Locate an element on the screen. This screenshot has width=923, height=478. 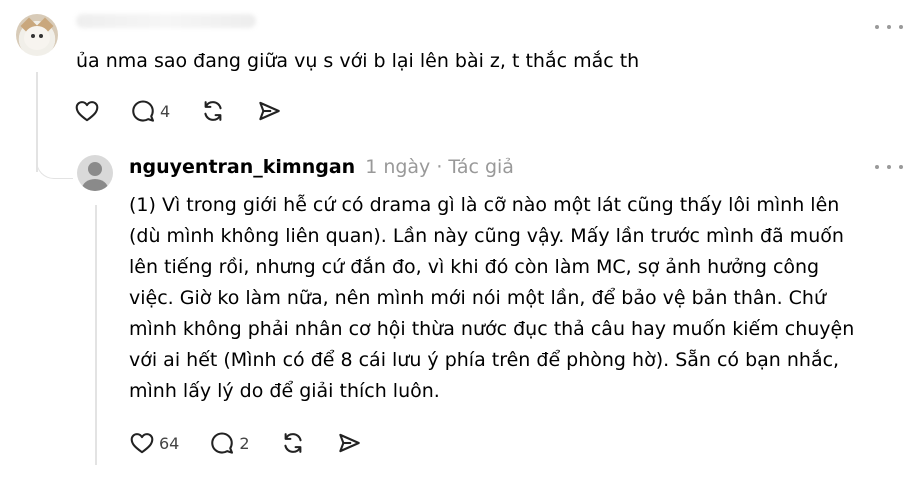
parent-actions: 4 is located at coordinates (193, 111).